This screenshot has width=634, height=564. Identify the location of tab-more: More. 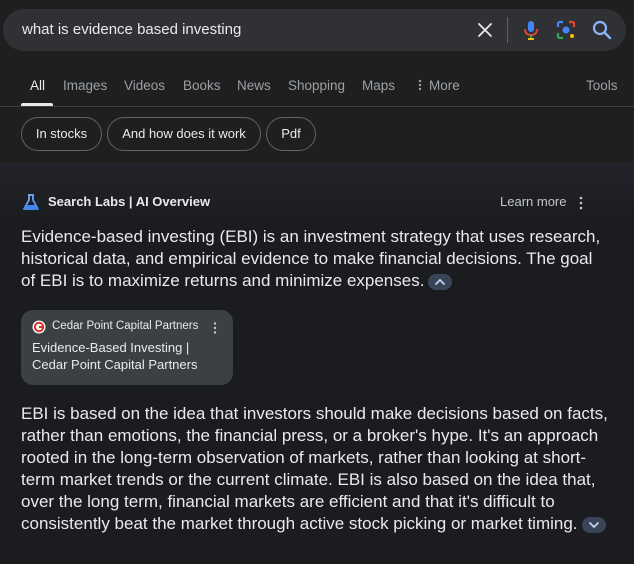
(438, 85).